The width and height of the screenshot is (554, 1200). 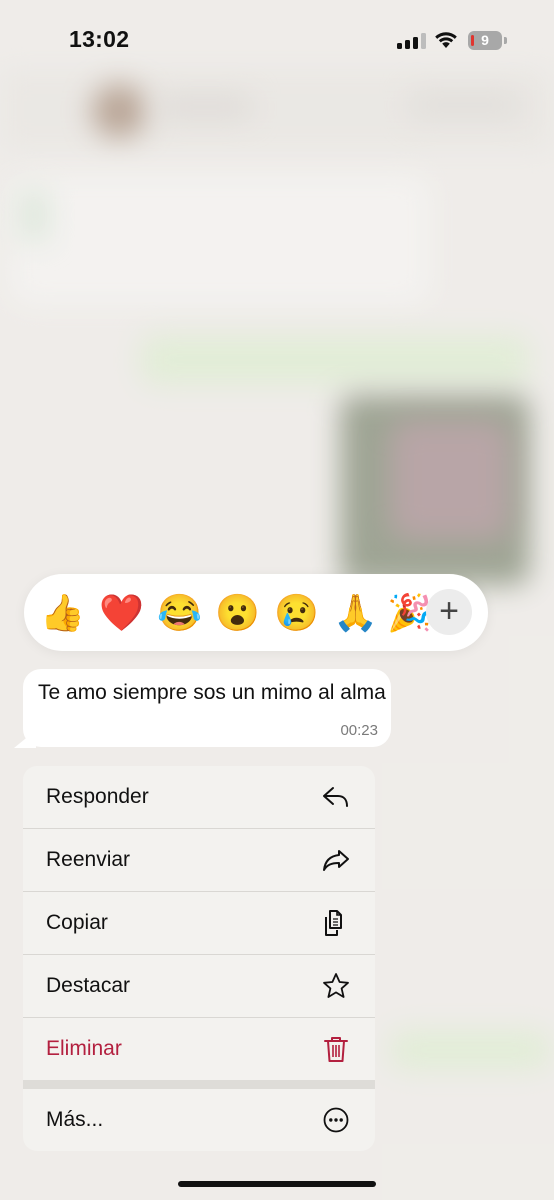 I want to click on menu-item-delete-label: Eliminar, so click(x=84, y=1048).